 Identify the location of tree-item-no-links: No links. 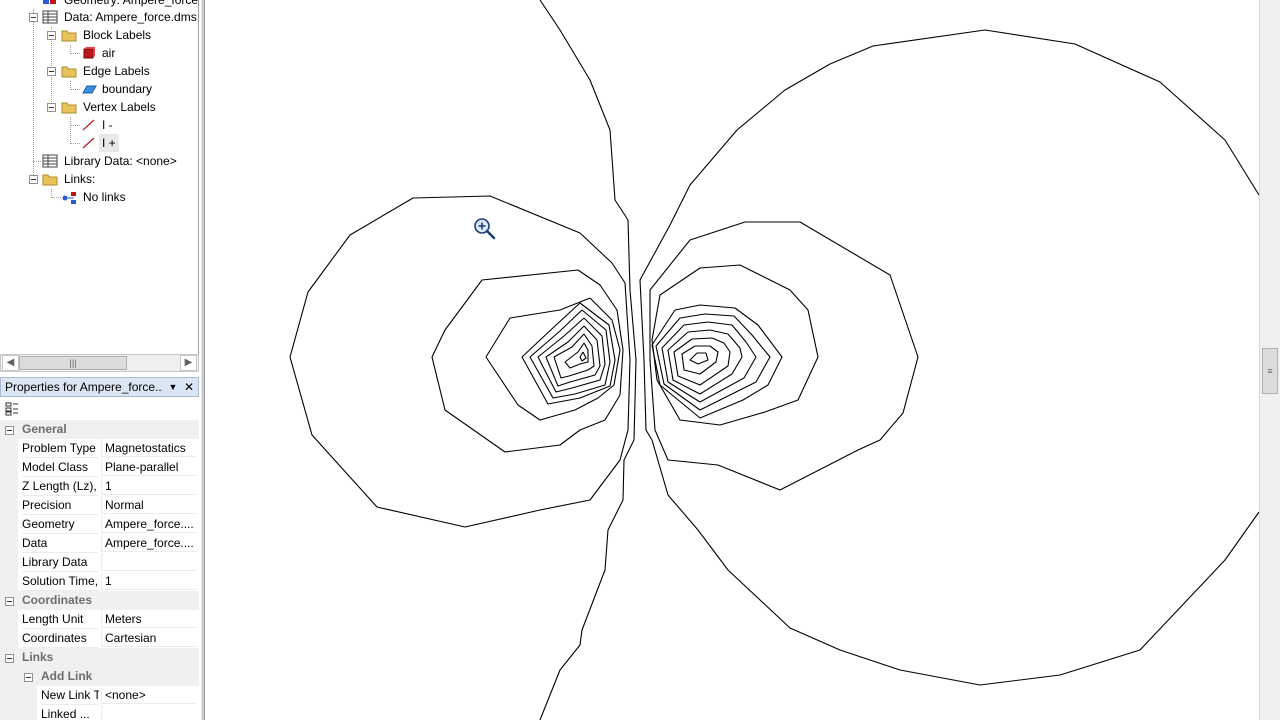
(99, 197).